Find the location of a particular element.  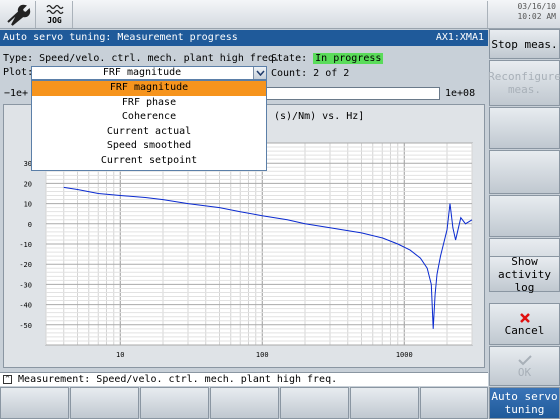

dropdown-option: Current actual is located at coordinates (149, 132).